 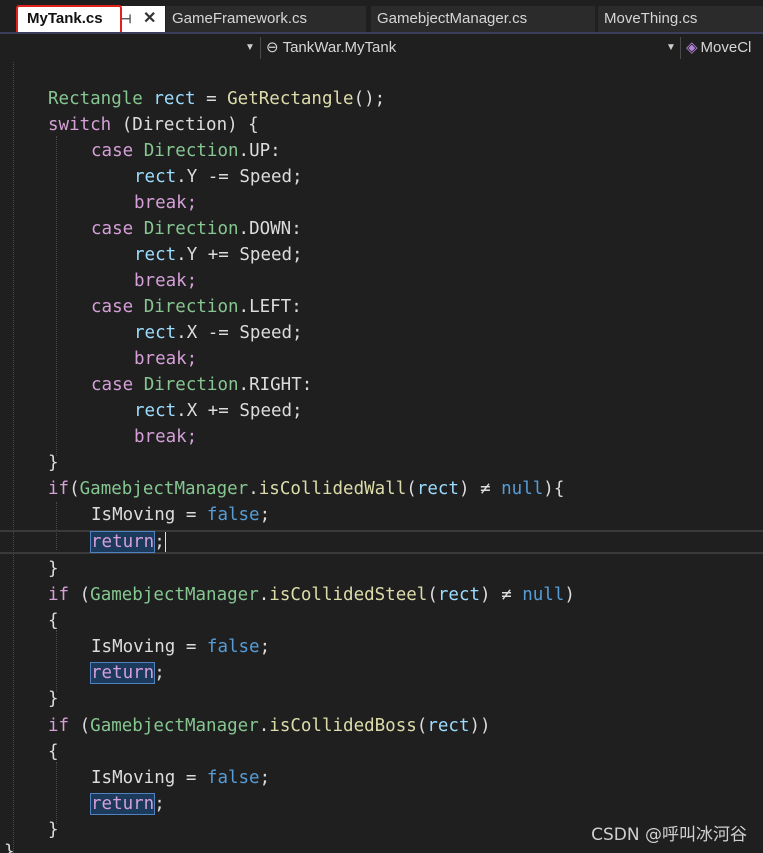 I want to click on code-line: case Direction.RIGHT:, so click(x=201, y=385).